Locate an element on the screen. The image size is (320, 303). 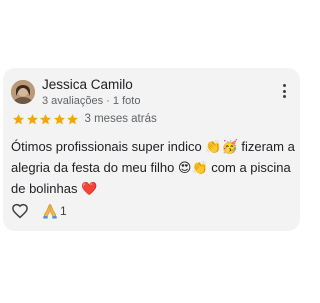
praying-hands-icon is located at coordinates (50, 211).